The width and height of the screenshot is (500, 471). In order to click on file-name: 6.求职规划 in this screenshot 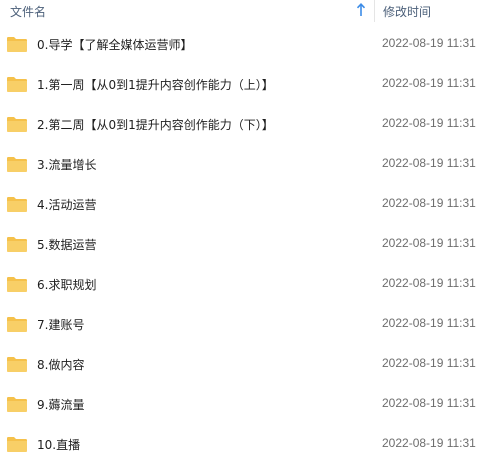, I will do `click(67, 285)`.